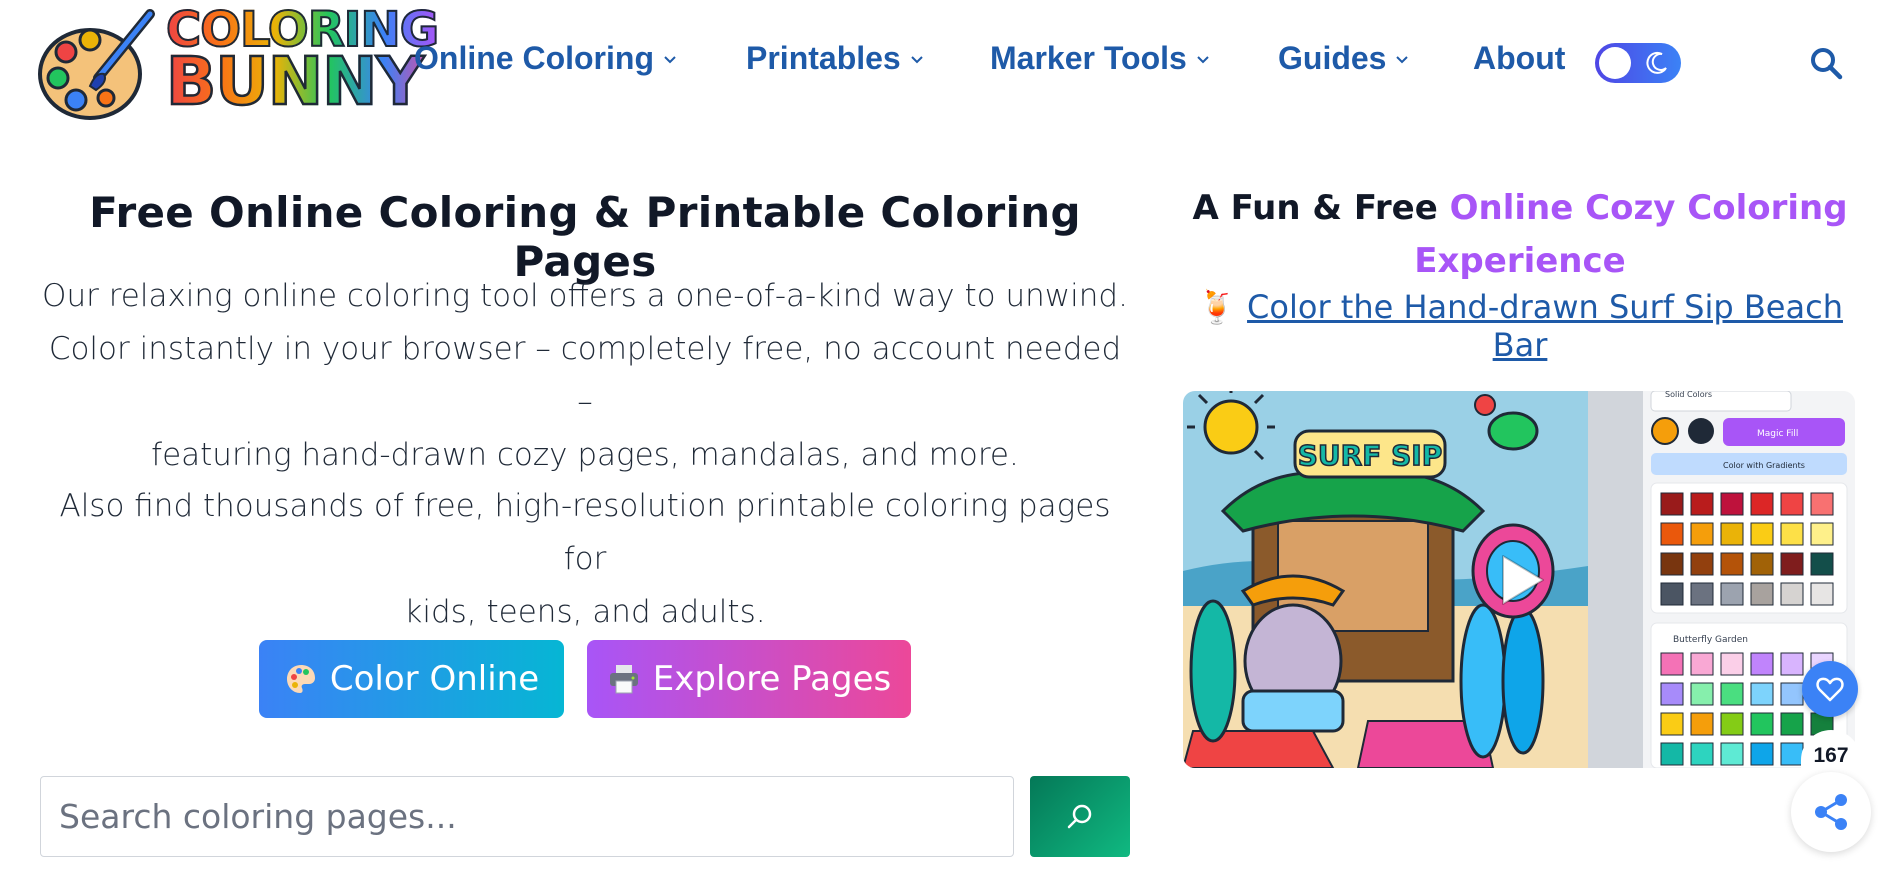  What do you see at coordinates (1764, 465) in the screenshot?
I see `panel-gradients: Color with Gradients` at bounding box center [1764, 465].